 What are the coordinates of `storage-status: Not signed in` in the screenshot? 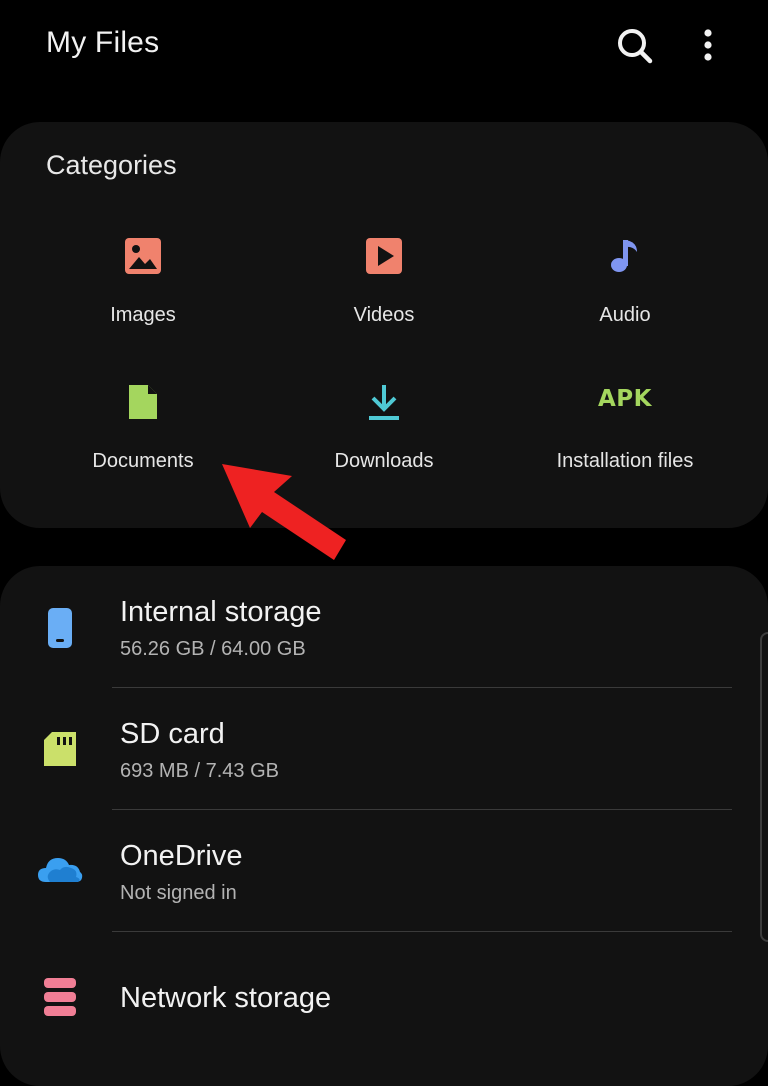 It's located at (178, 893).